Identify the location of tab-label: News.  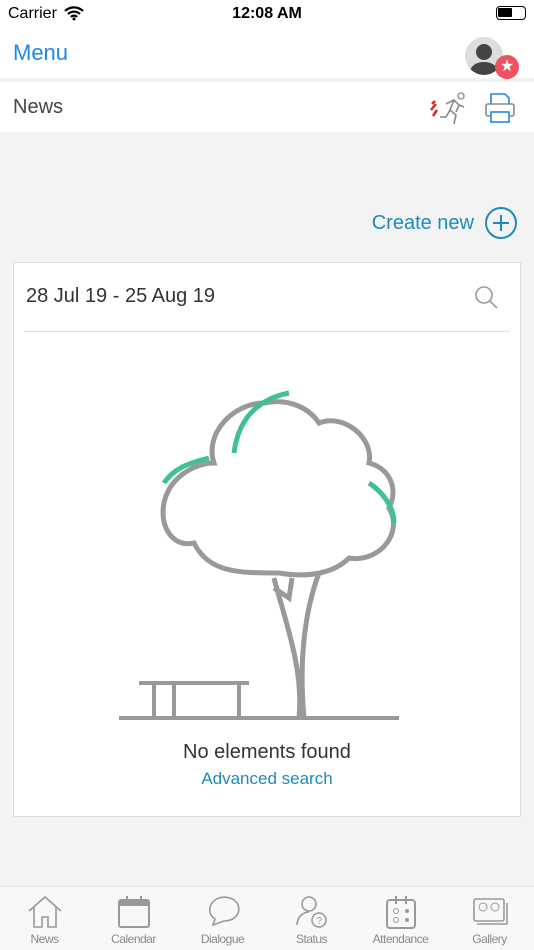
(44, 939).